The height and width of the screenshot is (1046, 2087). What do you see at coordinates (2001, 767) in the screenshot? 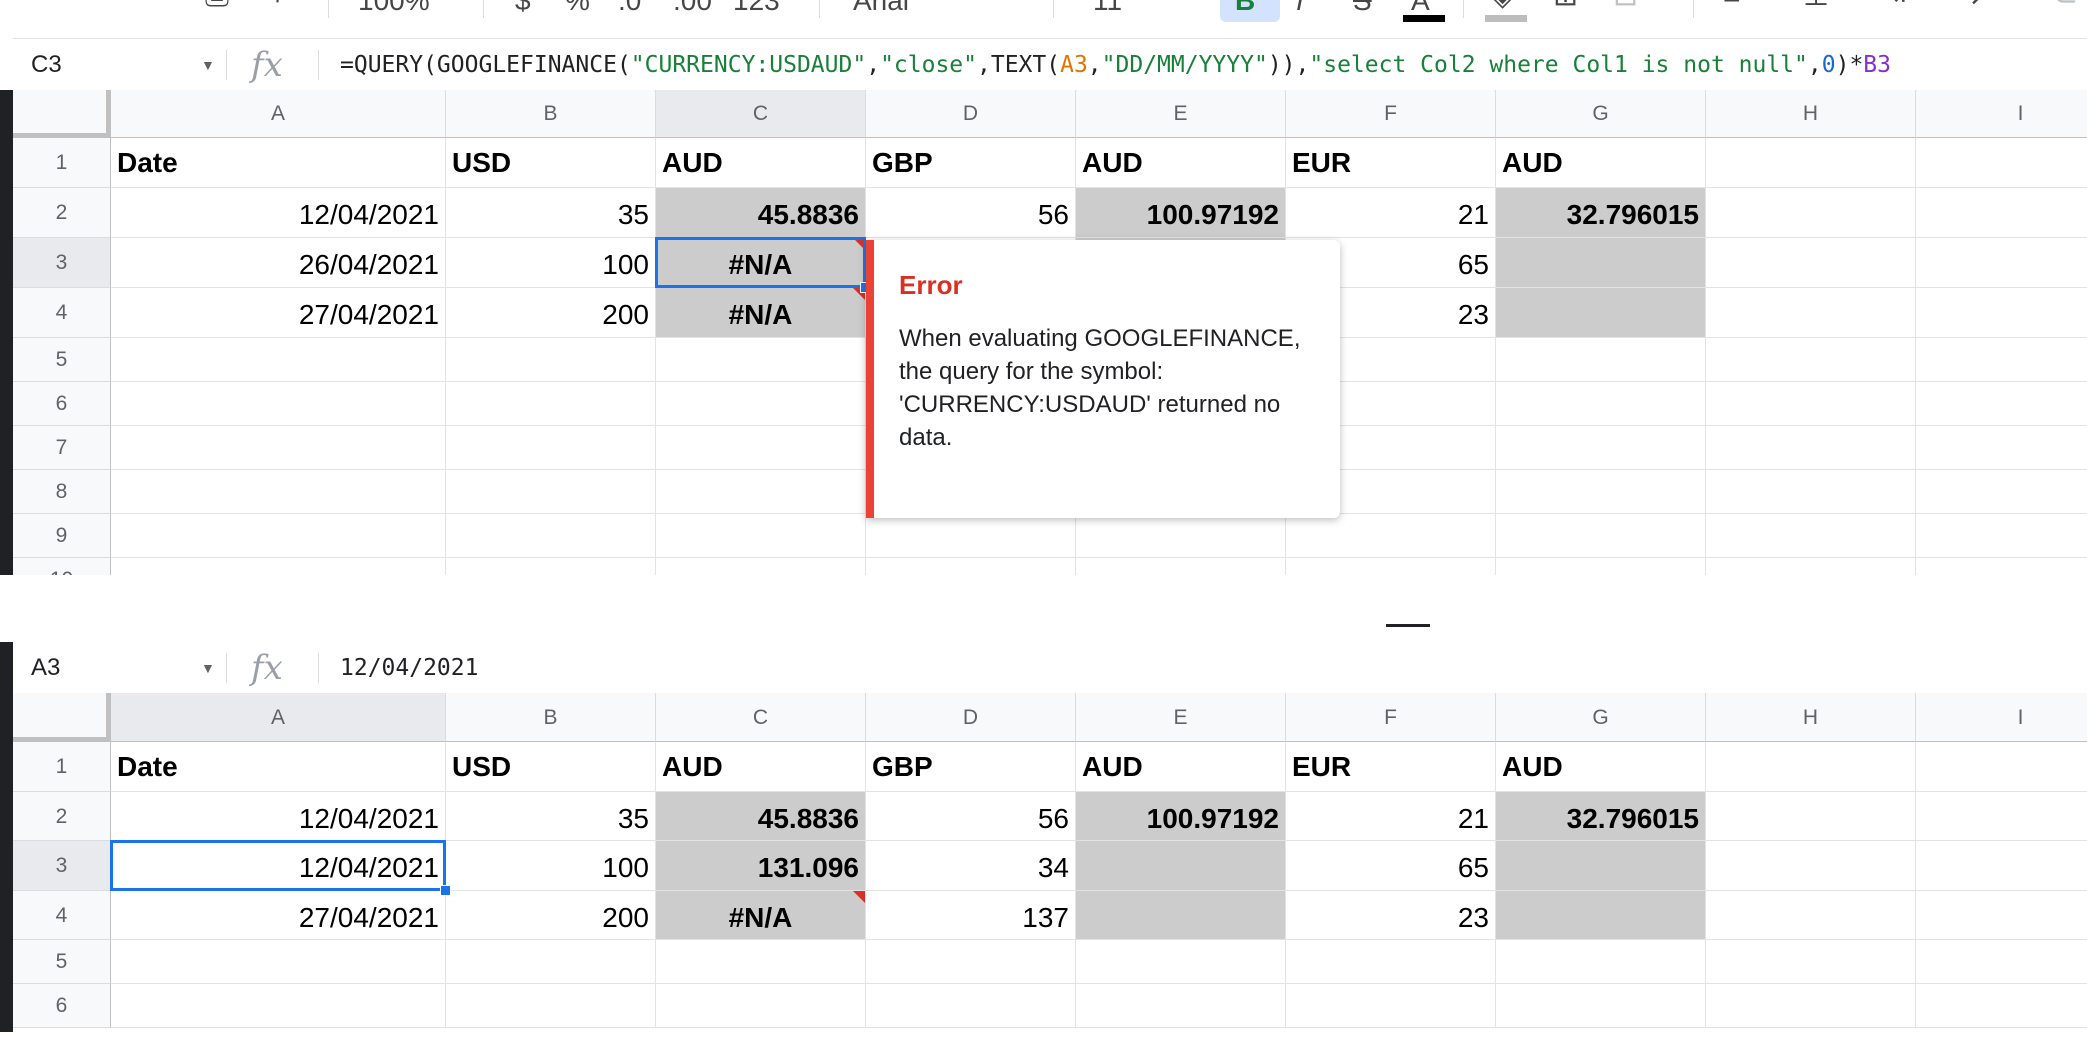
I see `cell-i1` at bounding box center [2001, 767].